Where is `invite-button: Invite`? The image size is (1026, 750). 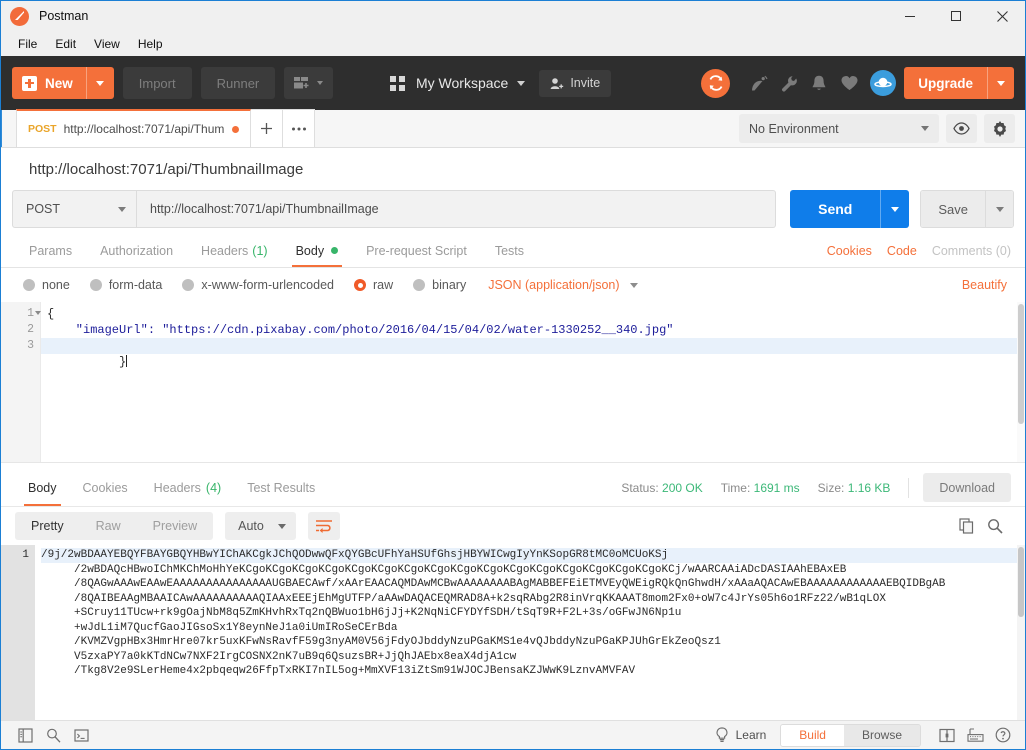 invite-button: Invite is located at coordinates (575, 83).